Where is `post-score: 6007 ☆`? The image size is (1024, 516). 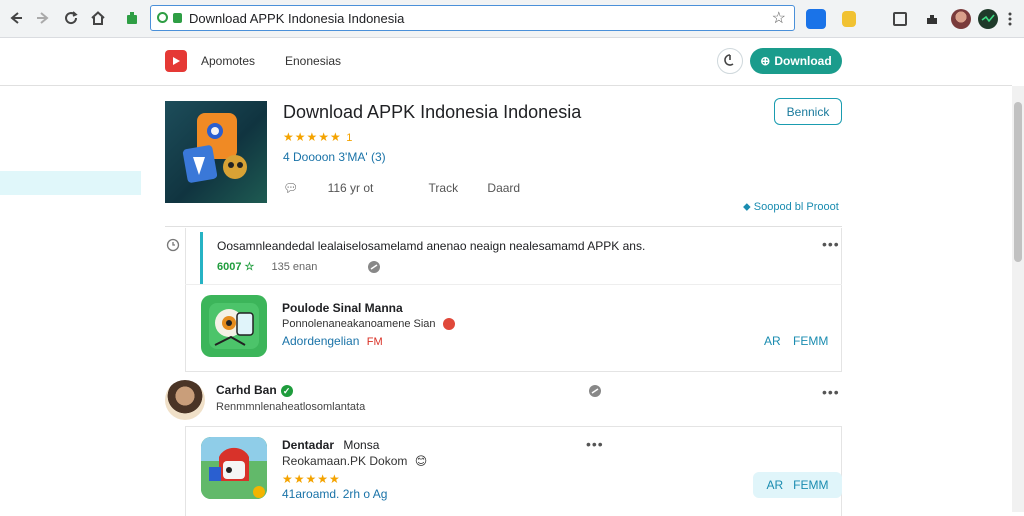
post-score: 6007 ☆ is located at coordinates (236, 267).